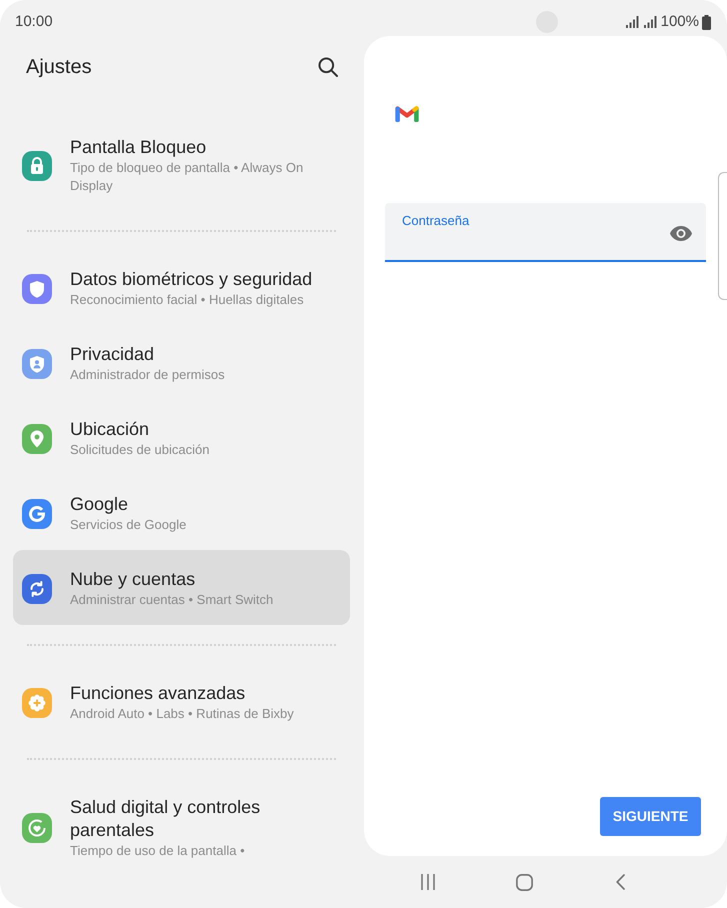 This screenshot has height=908, width=727. What do you see at coordinates (133, 579) in the screenshot?
I see `item-title: Nube y cuentas` at bounding box center [133, 579].